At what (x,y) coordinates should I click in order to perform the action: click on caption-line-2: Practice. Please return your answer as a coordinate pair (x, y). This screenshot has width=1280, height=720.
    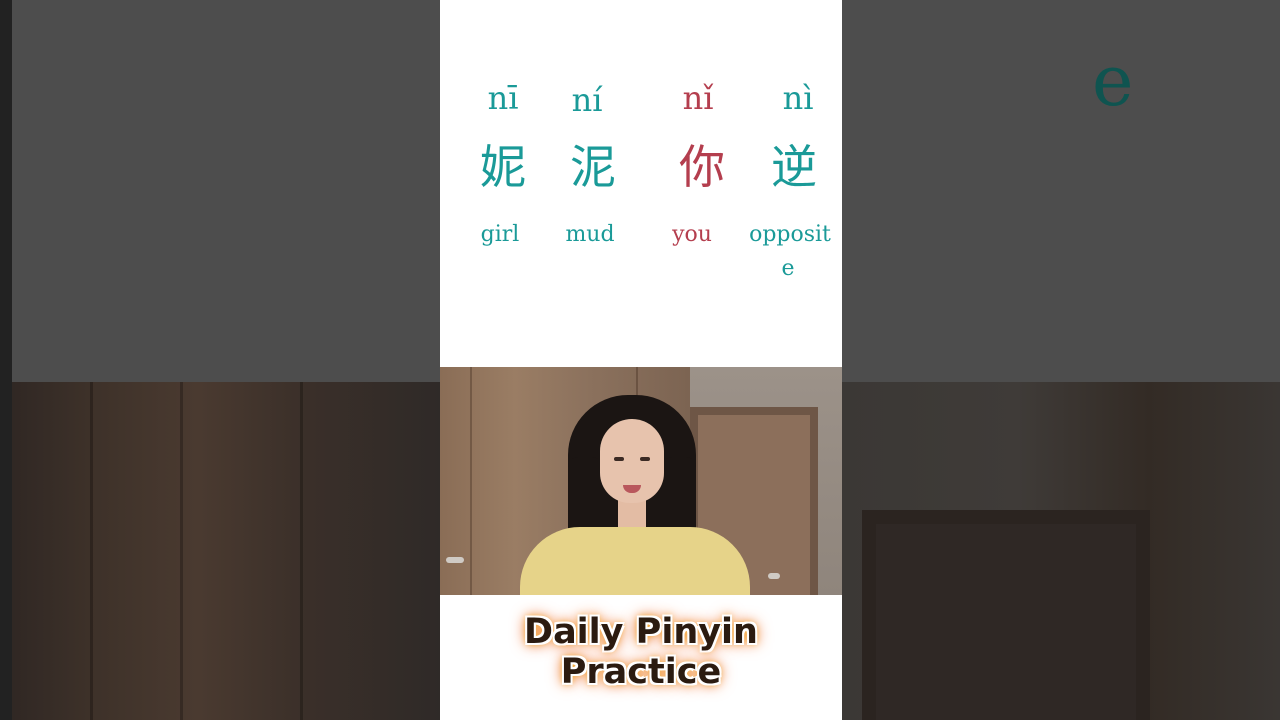
    Looking at the image, I should click on (641, 672).